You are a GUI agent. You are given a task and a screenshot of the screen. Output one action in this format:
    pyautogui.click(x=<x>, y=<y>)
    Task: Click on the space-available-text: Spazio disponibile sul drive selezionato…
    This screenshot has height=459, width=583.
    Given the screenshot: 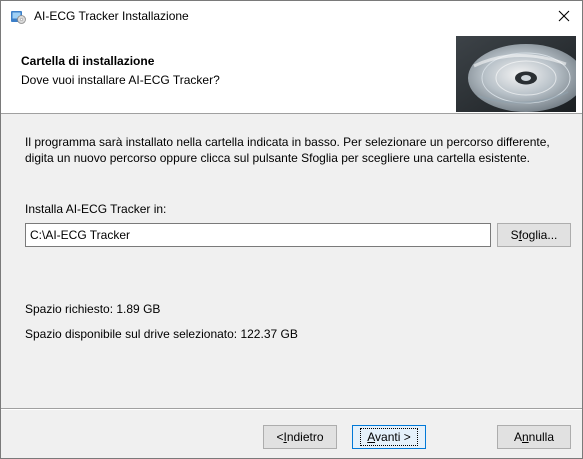 What is the action you would take?
    pyautogui.click(x=161, y=334)
    